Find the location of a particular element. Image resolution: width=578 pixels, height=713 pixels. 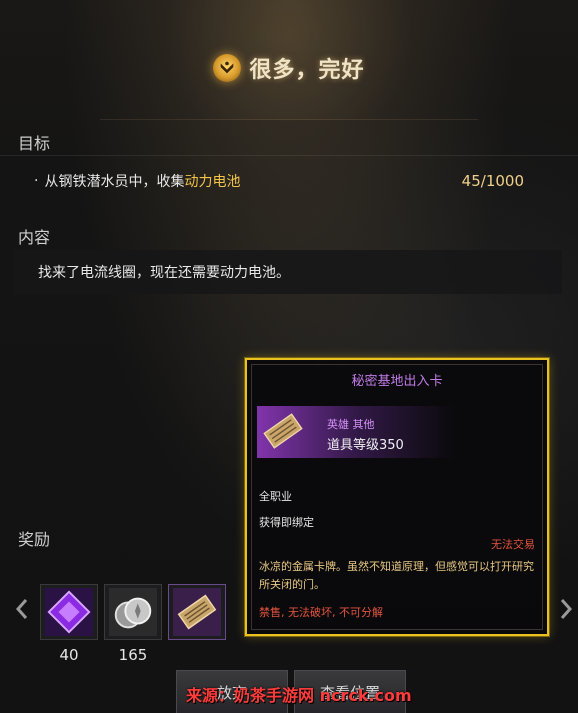

quest-emblem-icon is located at coordinates (227, 68).